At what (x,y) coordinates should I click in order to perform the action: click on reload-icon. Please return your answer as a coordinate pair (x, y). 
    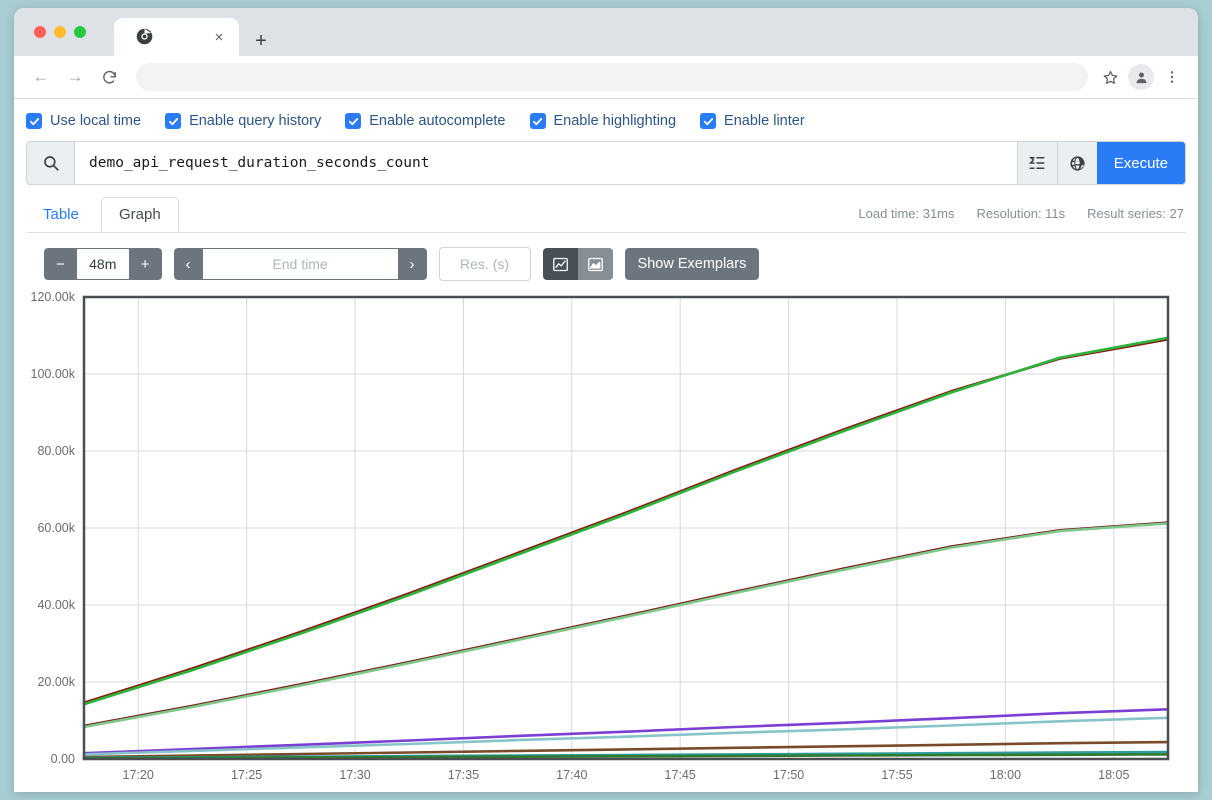
    Looking at the image, I should click on (109, 77).